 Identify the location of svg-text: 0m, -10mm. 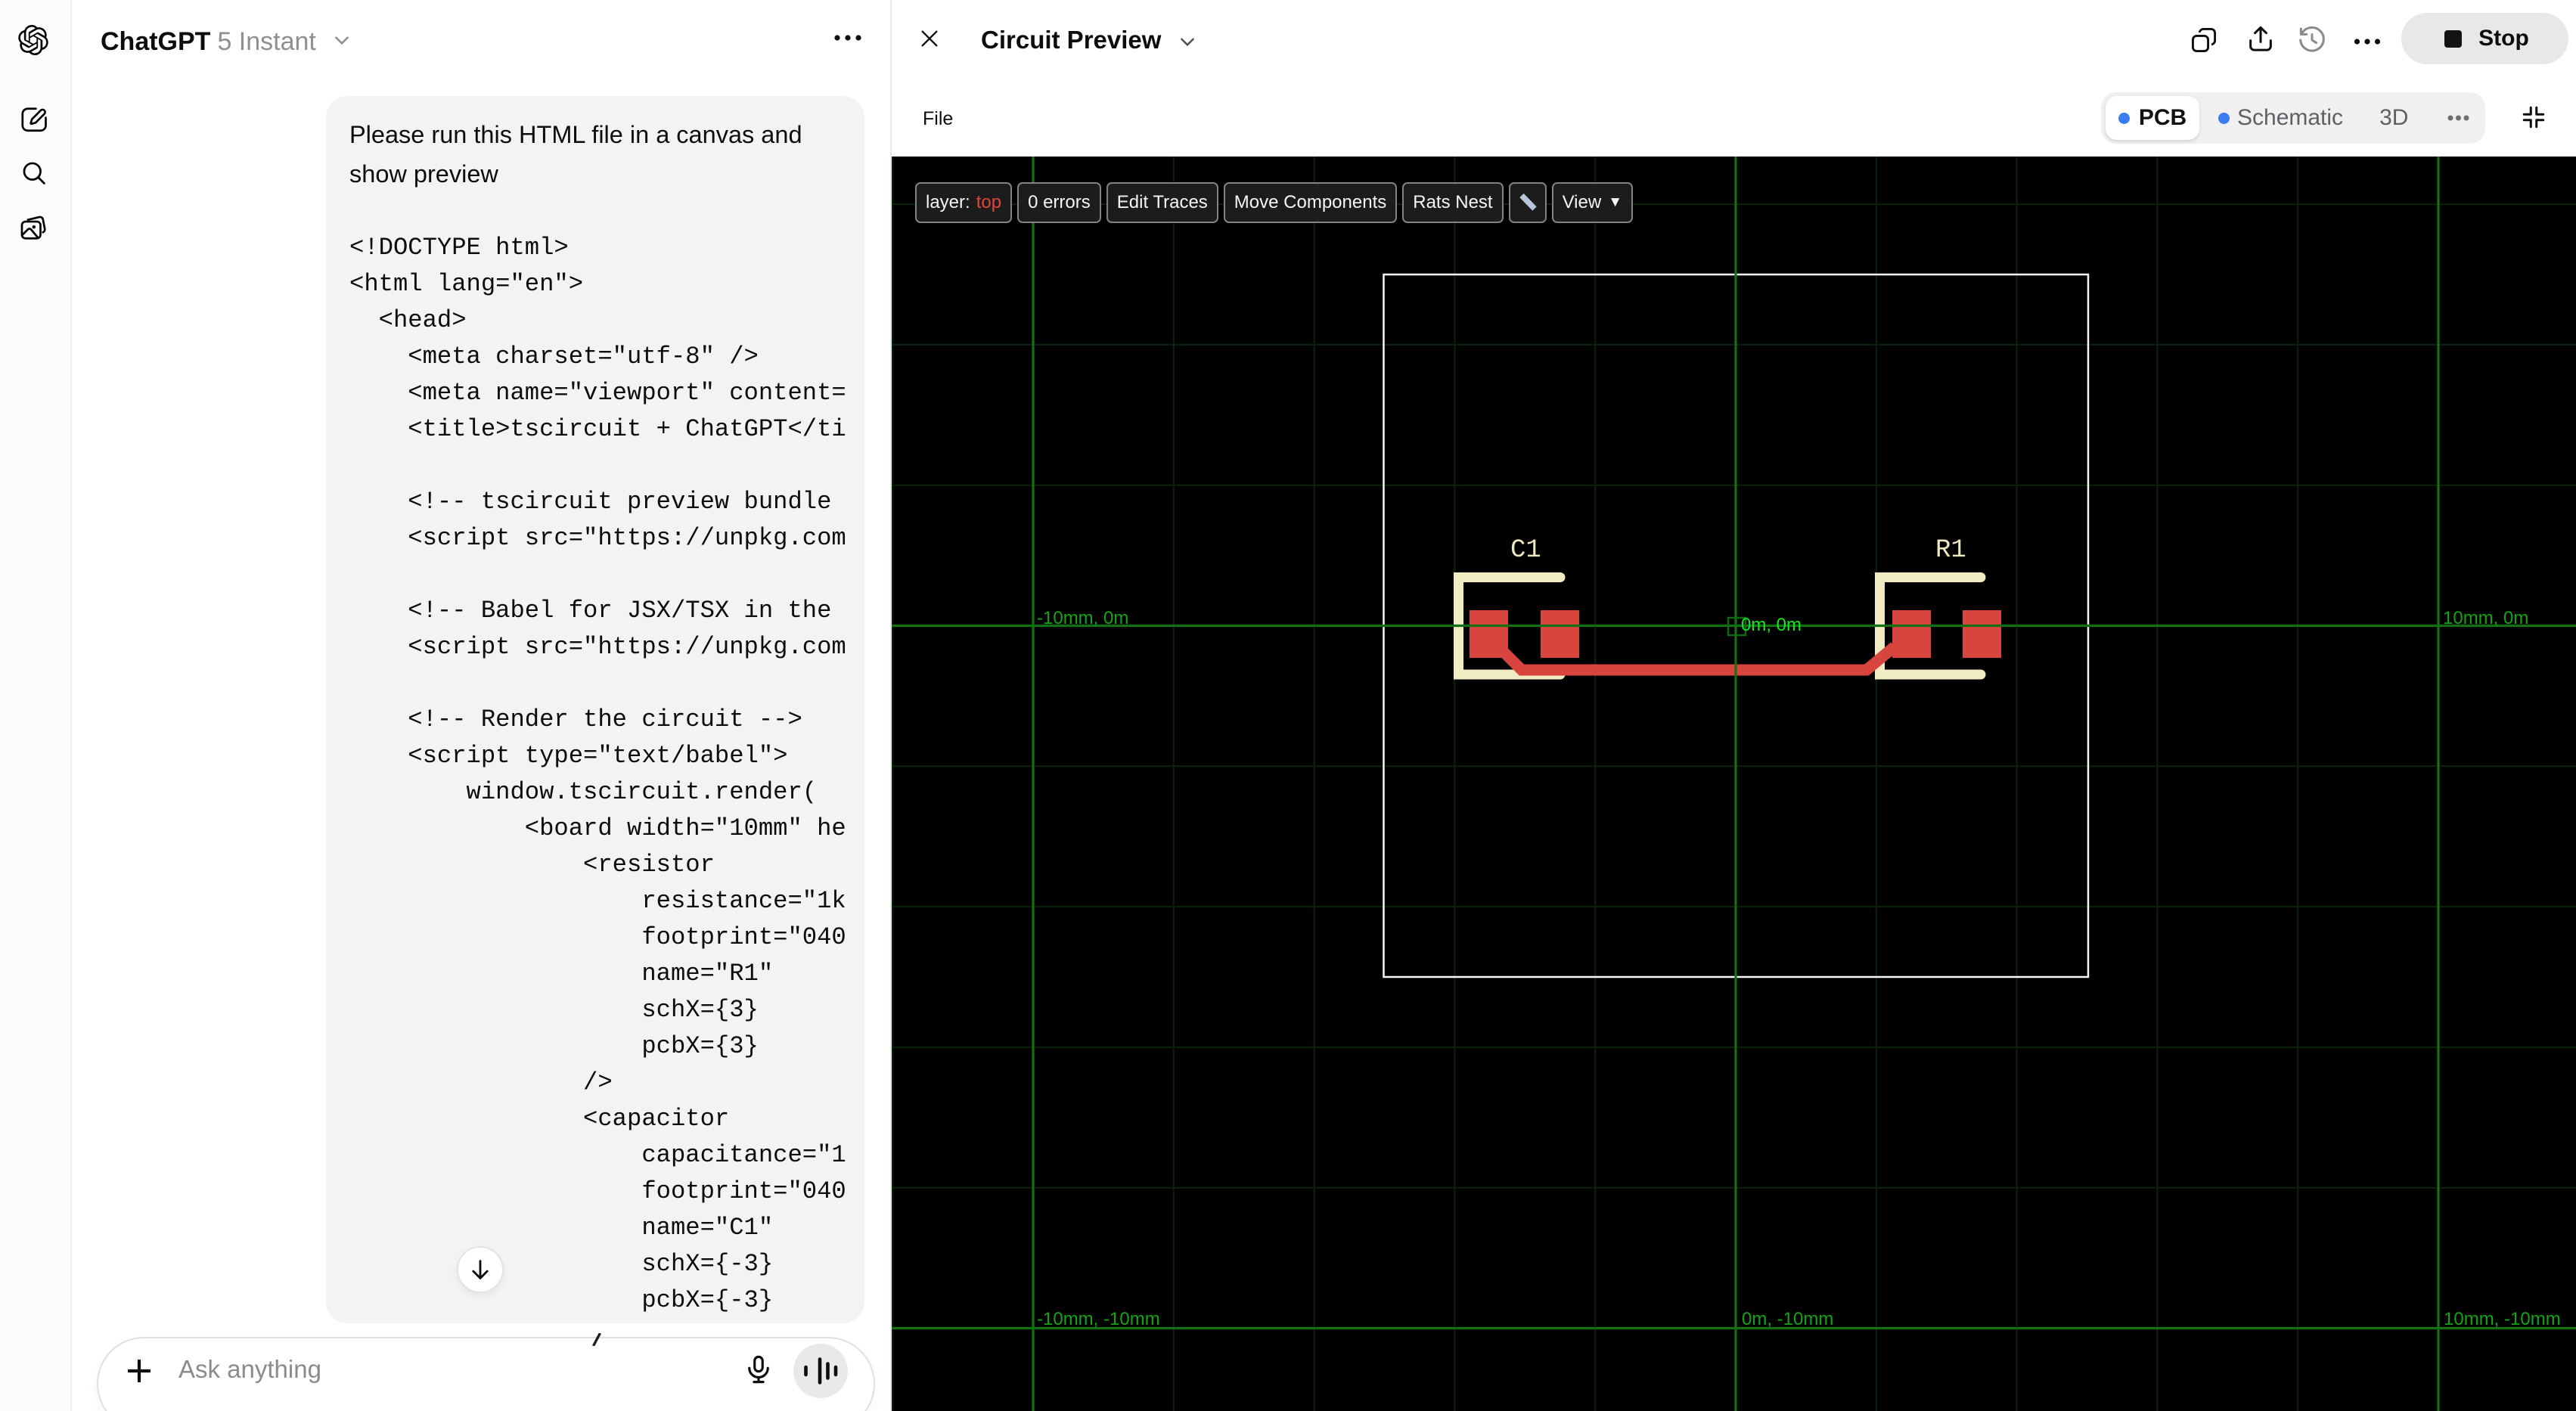
(1787, 1319).